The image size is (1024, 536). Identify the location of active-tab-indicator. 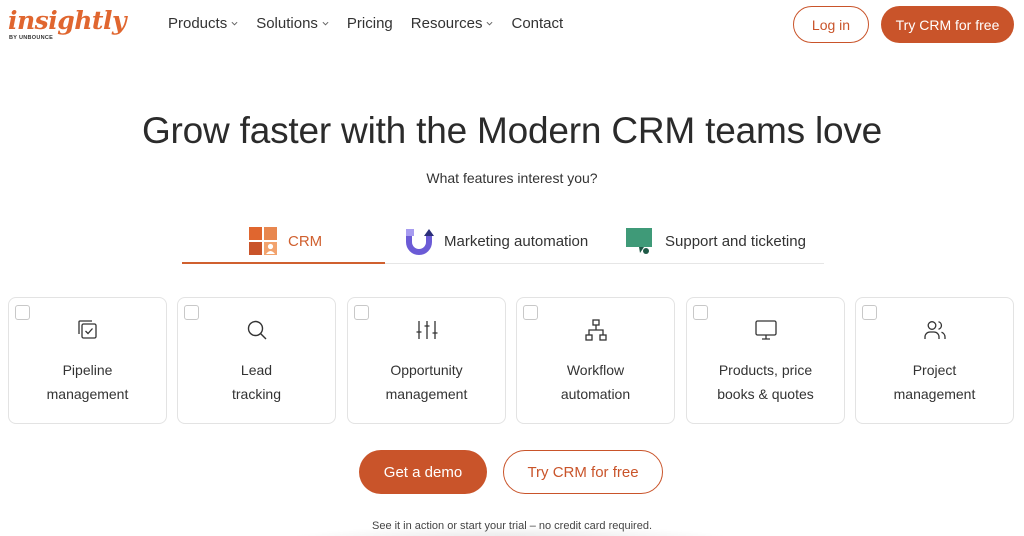
(283, 263).